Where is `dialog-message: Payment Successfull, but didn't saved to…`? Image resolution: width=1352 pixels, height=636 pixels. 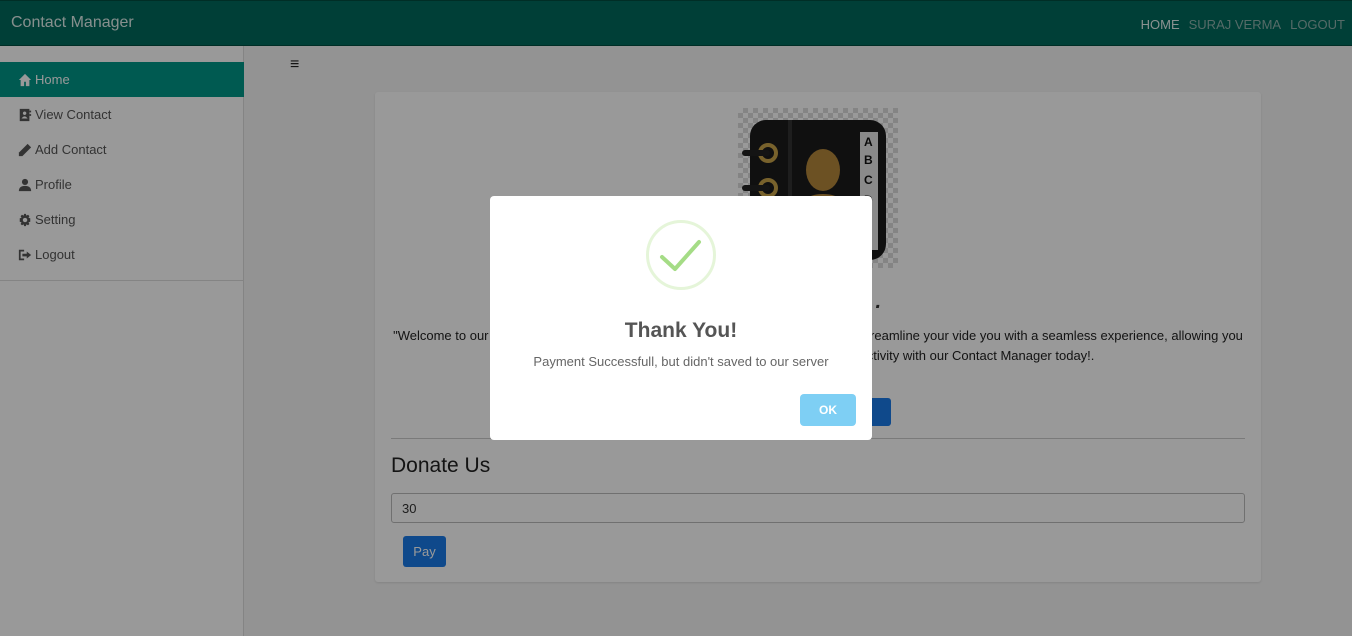
dialog-message: Payment Successfull, but didn't saved to… is located at coordinates (681, 361).